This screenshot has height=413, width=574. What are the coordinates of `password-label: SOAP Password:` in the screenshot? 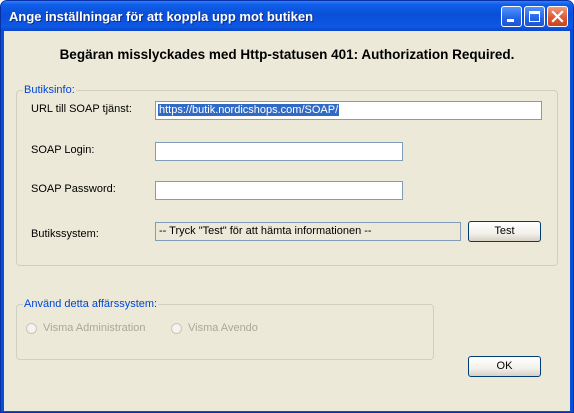 It's located at (73, 189).